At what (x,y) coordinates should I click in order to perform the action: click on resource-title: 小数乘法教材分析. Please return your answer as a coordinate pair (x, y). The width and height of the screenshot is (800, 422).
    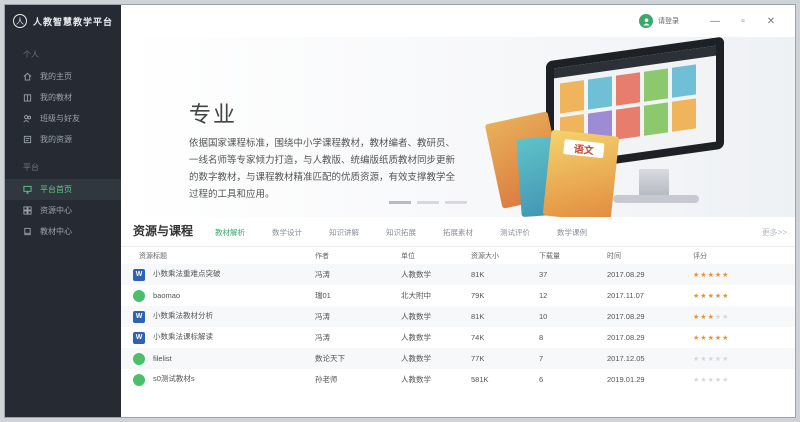
    Looking at the image, I should click on (183, 316).